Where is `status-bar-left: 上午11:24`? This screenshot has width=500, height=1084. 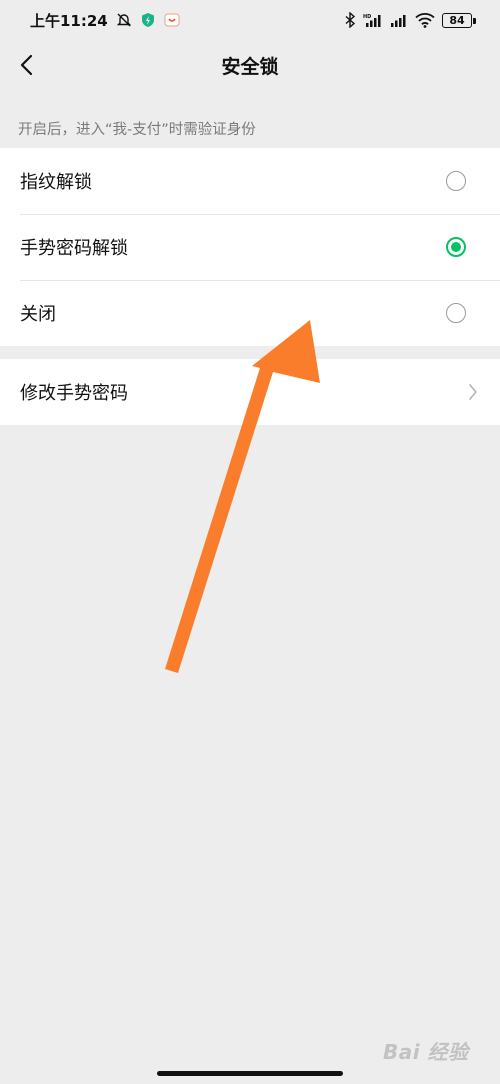
status-bar-left: 上午11:24 is located at coordinates (105, 20).